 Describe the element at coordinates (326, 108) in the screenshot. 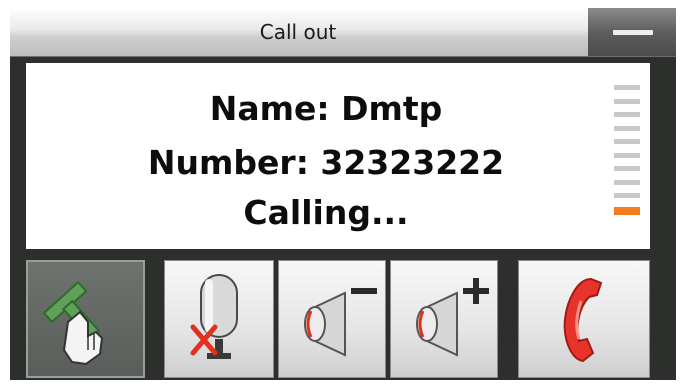

I see `caller-name: Name: Dmtp` at that location.